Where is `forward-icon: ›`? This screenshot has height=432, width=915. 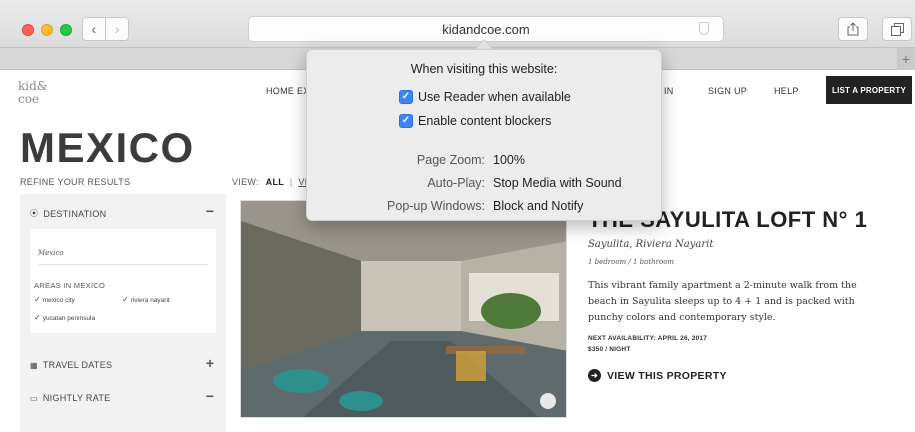 forward-icon: › is located at coordinates (117, 29).